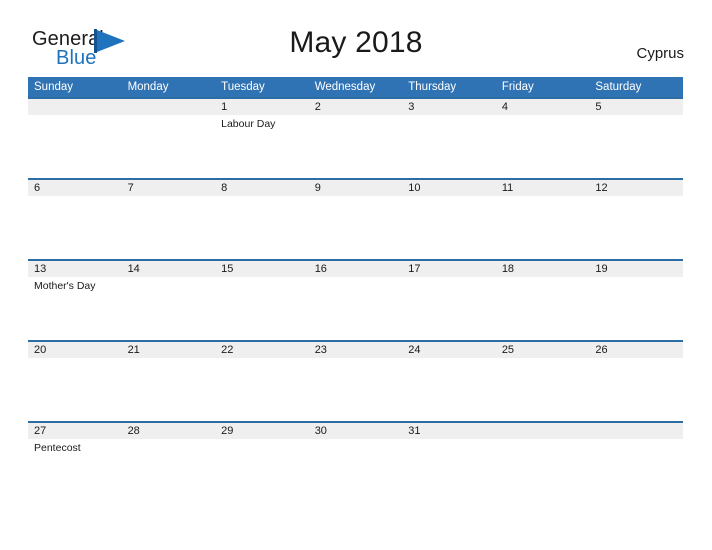  I want to click on day-cell: 20, so click(75, 381).